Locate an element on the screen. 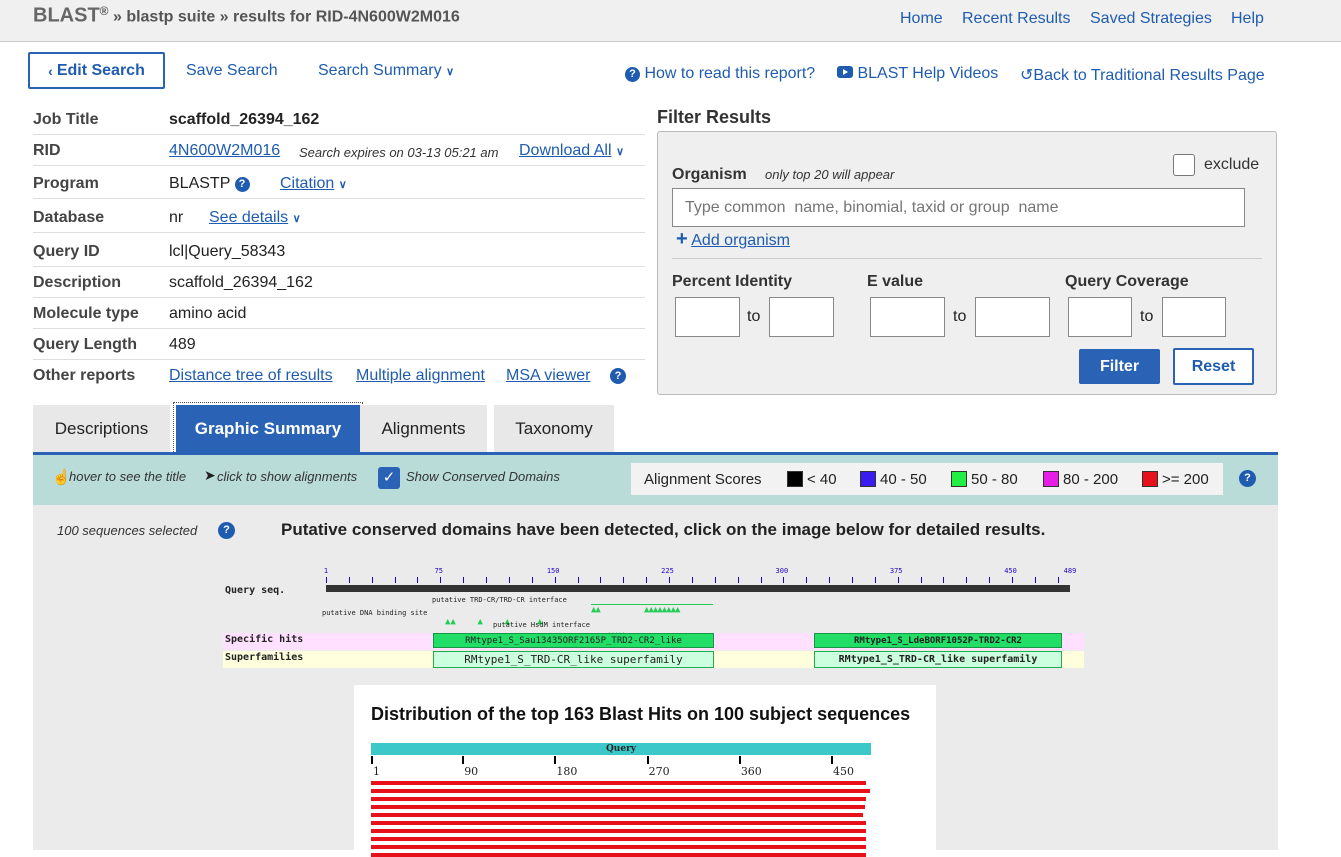  organism-label: Organism is located at coordinates (709, 174).